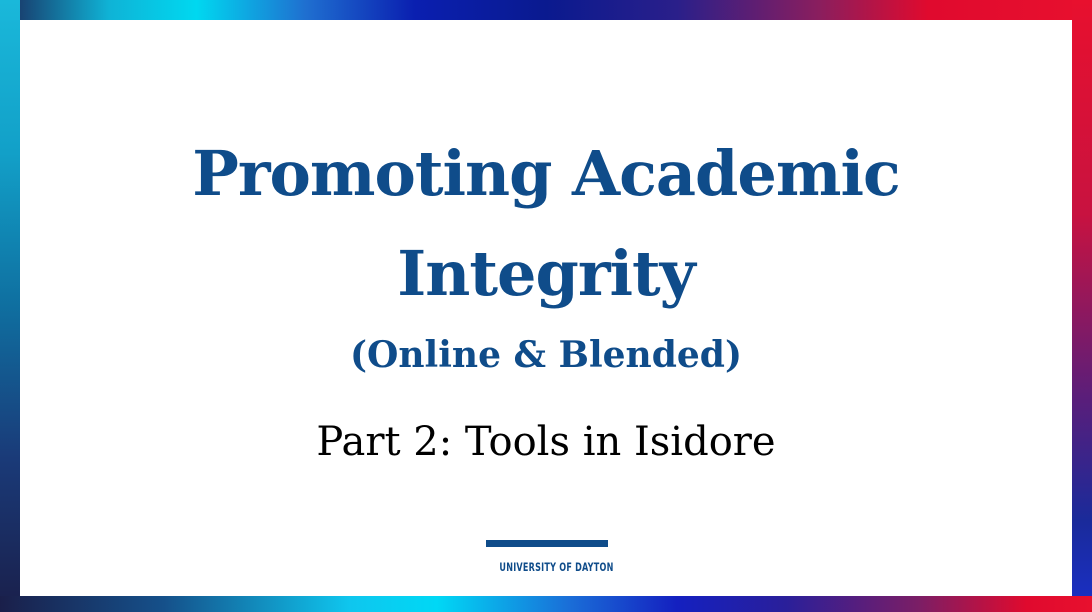 The image size is (1092, 612). Describe the element at coordinates (556, 567) in the screenshot. I see `logo-text: UNIVERSITY OF DAYTON` at that location.